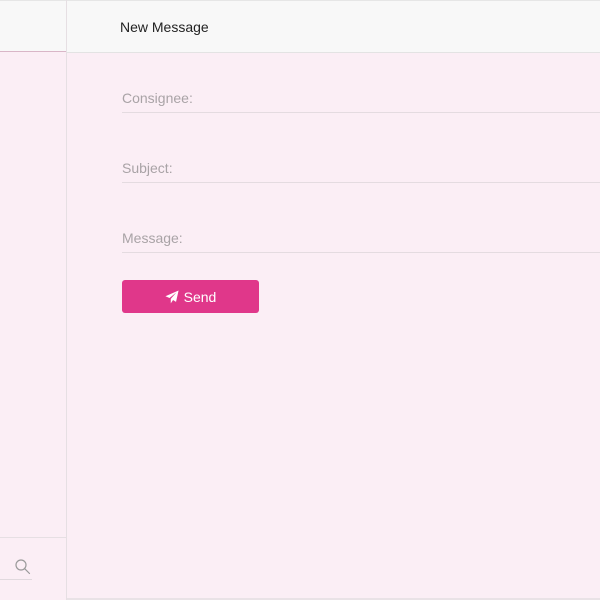 This screenshot has width=600, height=600. I want to click on subject-field: Subject:, so click(361, 152).